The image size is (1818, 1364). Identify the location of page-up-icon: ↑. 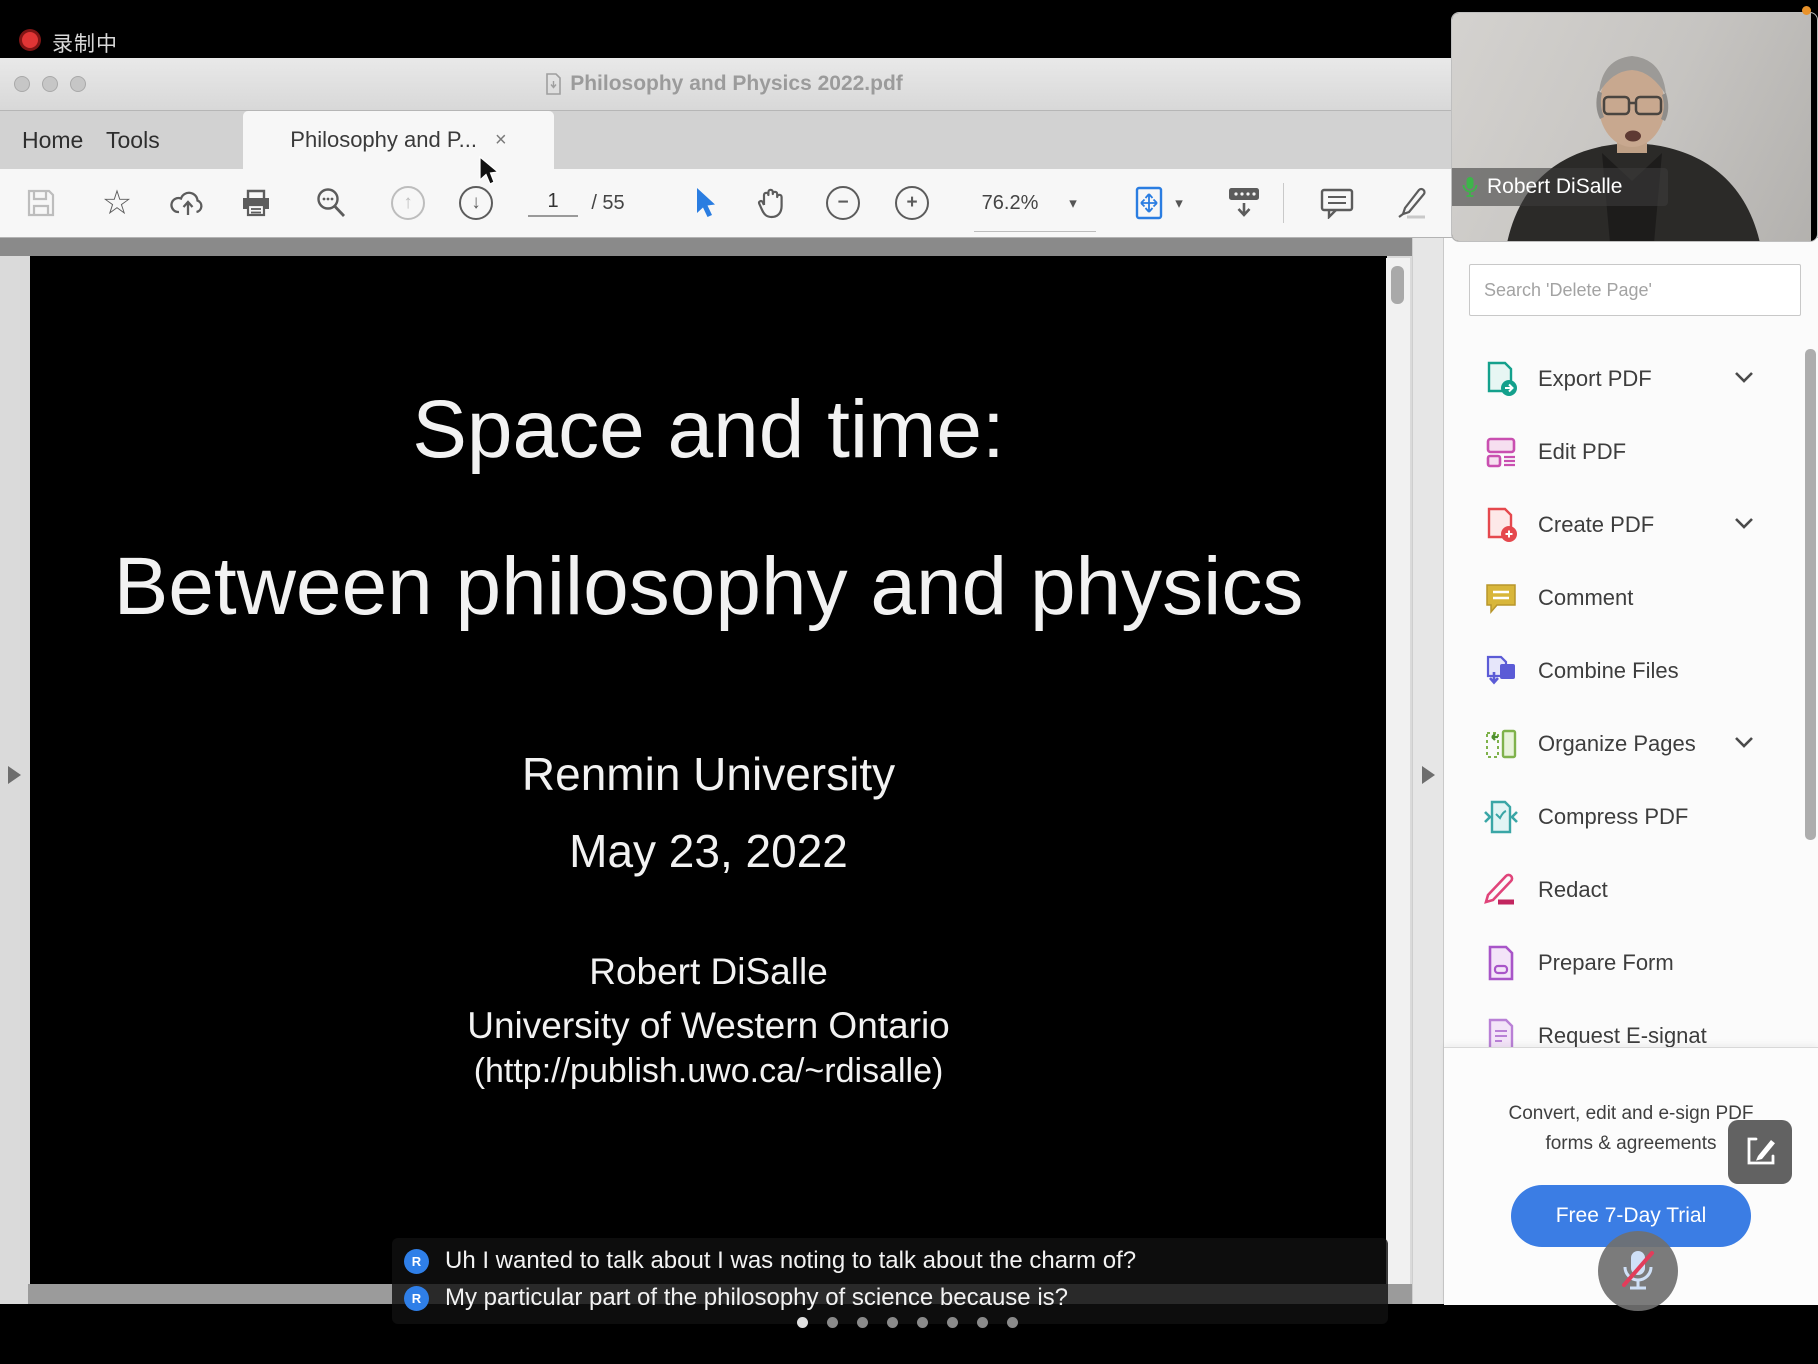
(408, 203).